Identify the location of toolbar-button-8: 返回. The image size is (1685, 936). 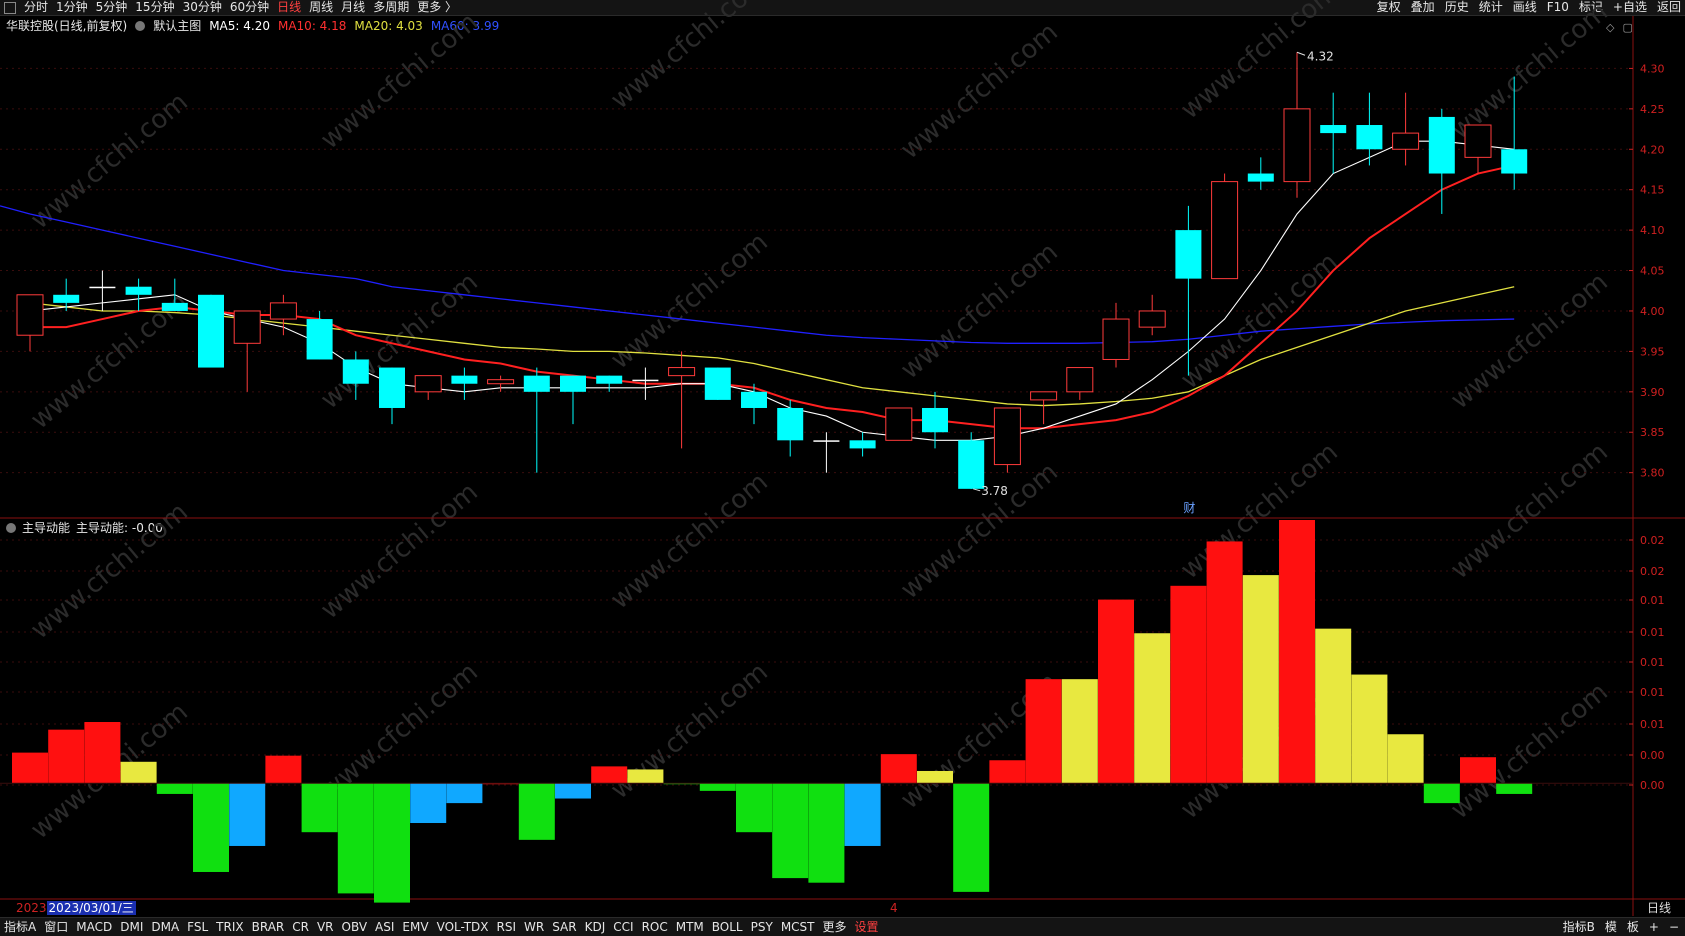
(1669, 7).